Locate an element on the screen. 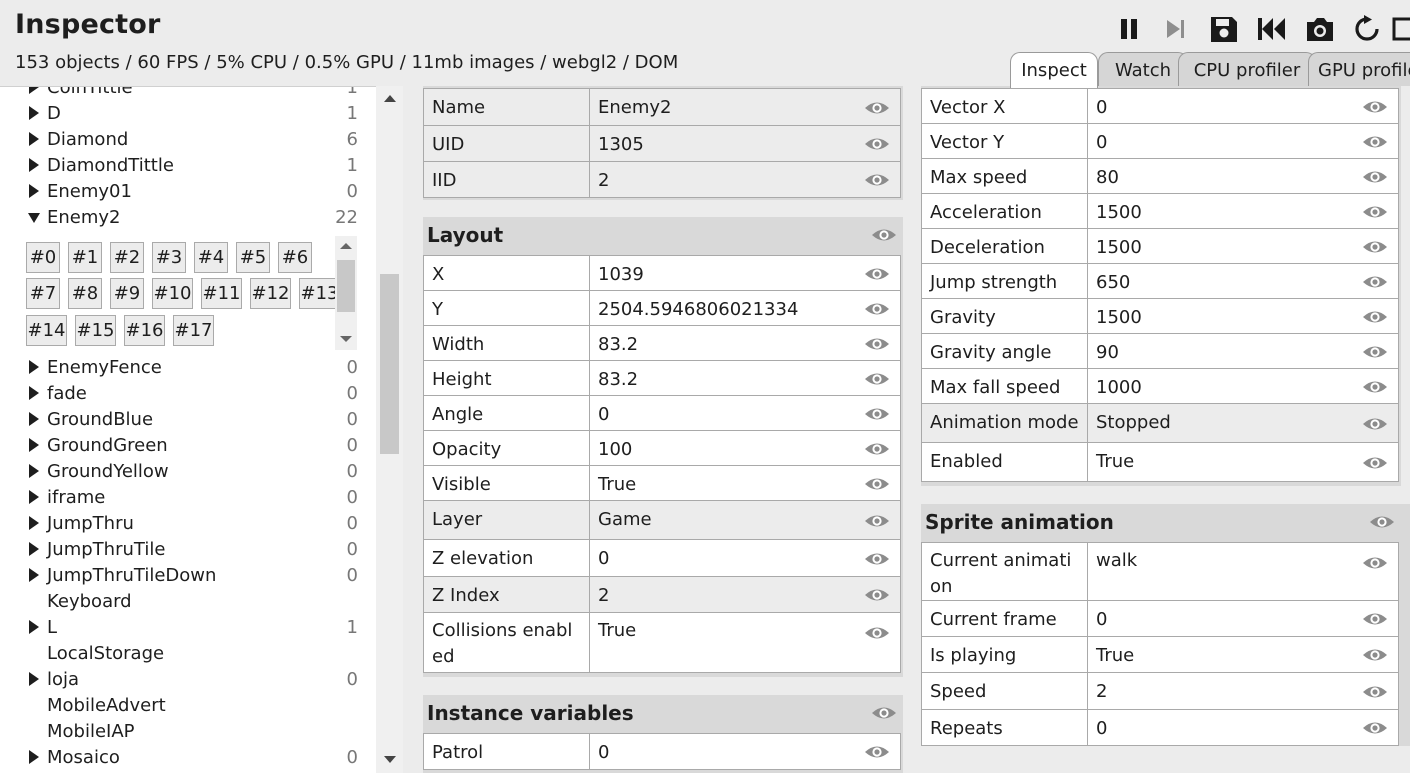 This screenshot has height=773, width=1410. tree-item: L1 is located at coordinates (188, 628).